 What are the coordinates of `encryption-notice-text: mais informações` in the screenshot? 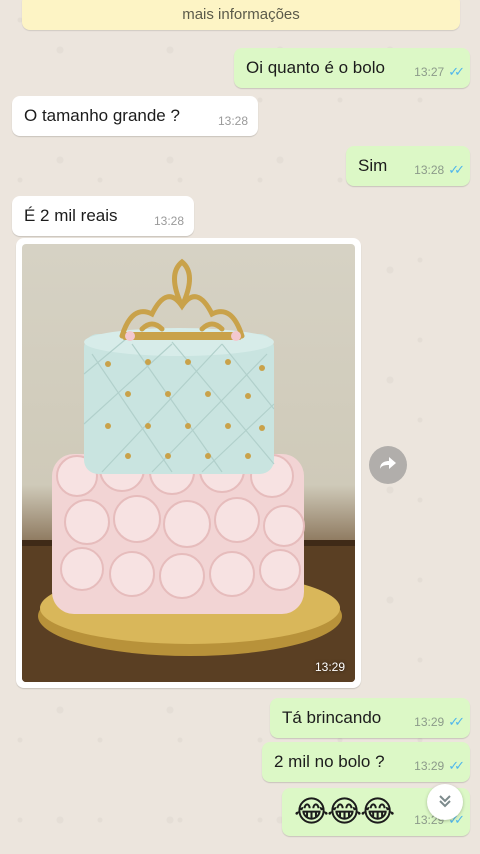 It's located at (241, 14).